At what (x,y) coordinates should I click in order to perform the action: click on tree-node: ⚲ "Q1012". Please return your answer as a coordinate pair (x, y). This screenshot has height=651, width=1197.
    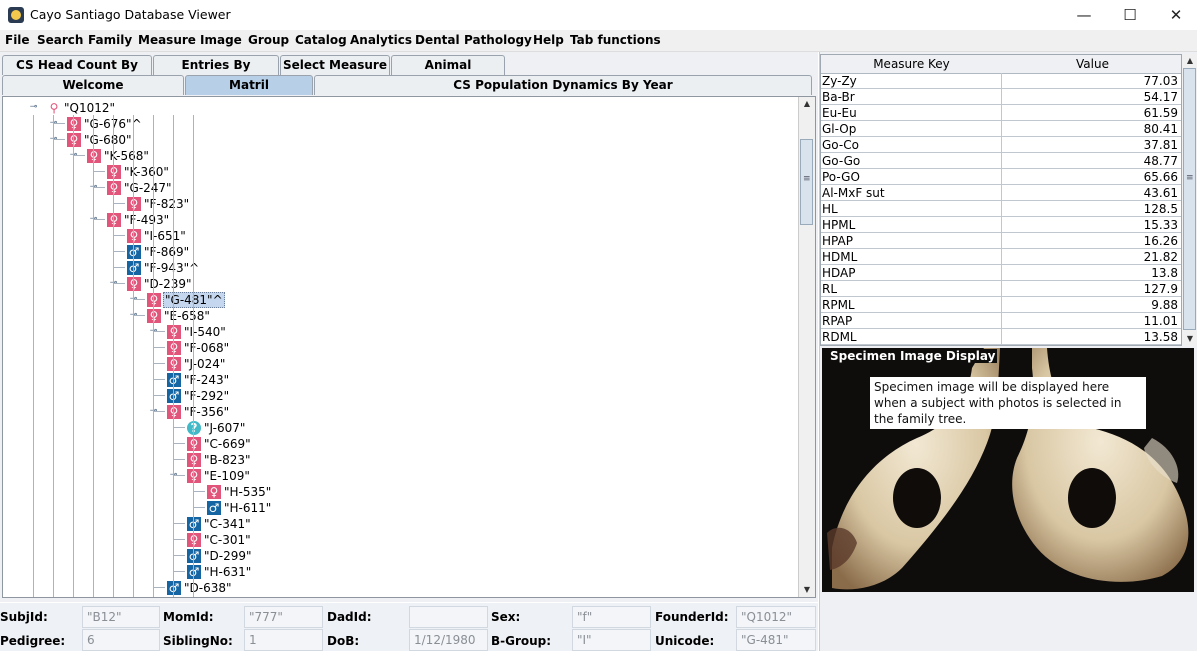
    Looking at the image, I should click on (81, 107).